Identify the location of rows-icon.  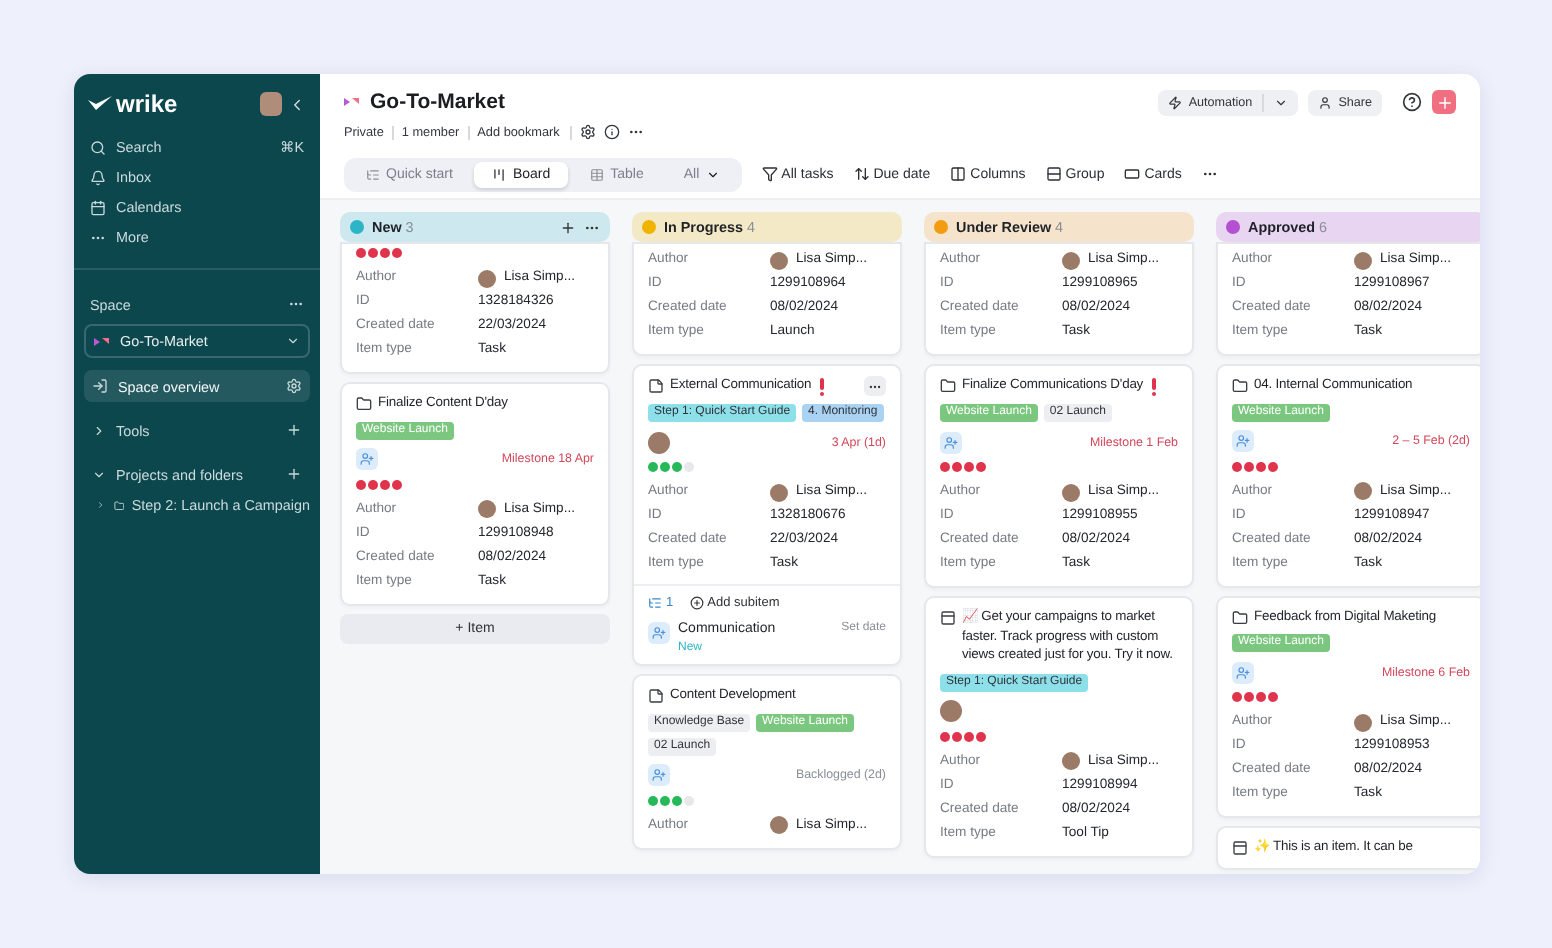
(1053, 174).